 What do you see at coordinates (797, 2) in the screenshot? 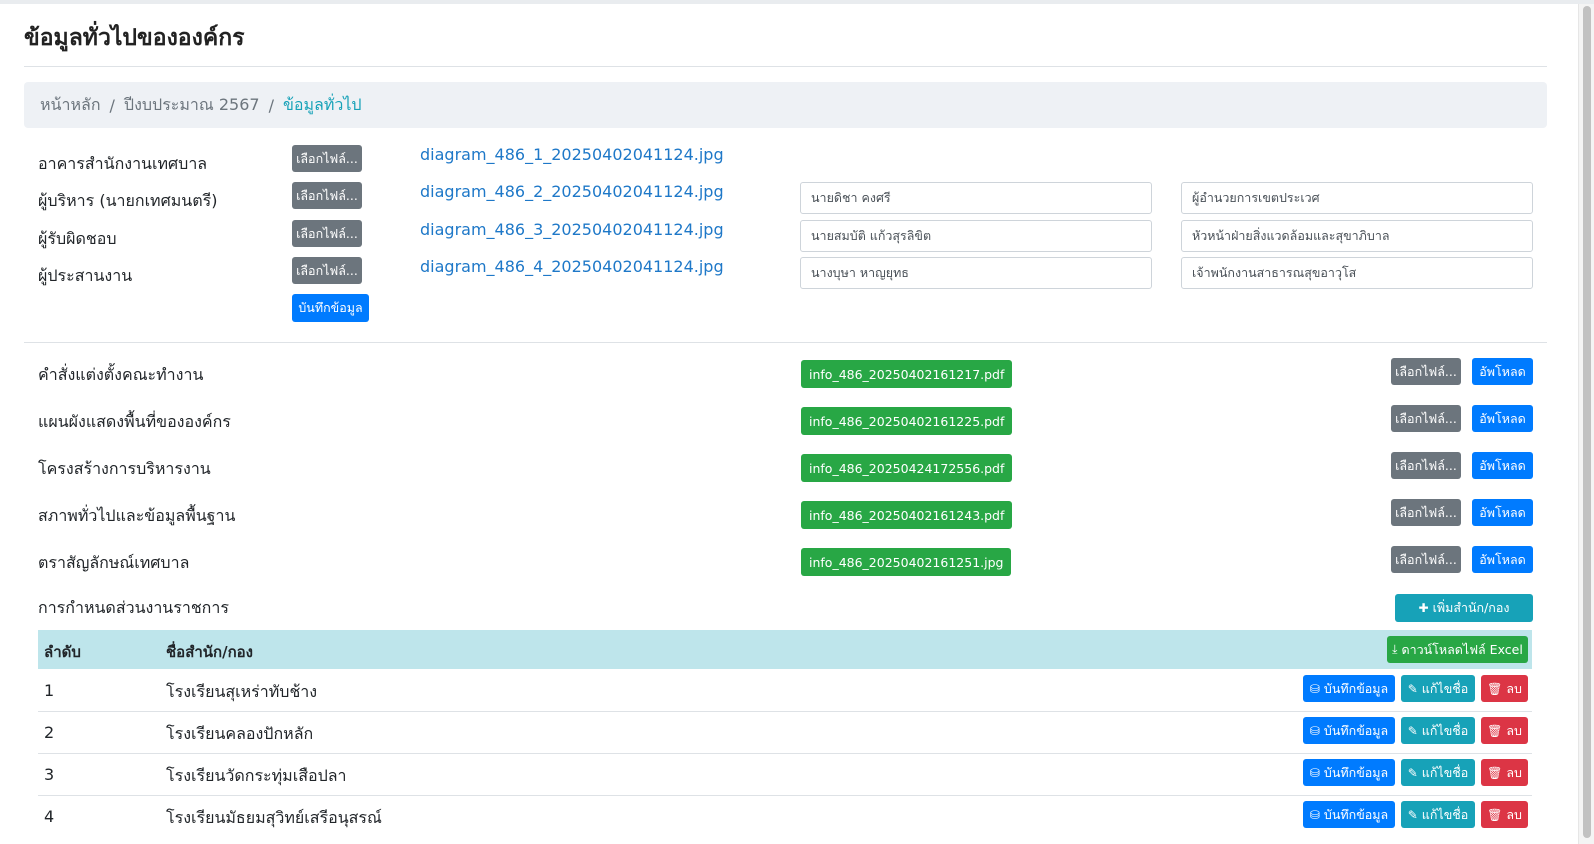
I see `top-border` at bounding box center [797, 2].